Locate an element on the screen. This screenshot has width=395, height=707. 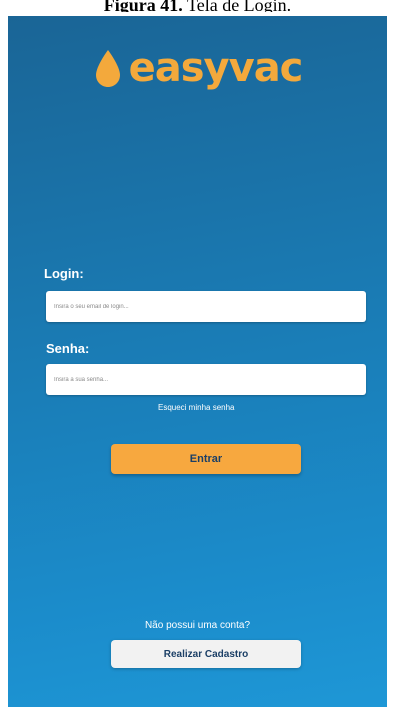
figure-caption: Figura 41. Tela de Login. is located at coordinates (197, 6).